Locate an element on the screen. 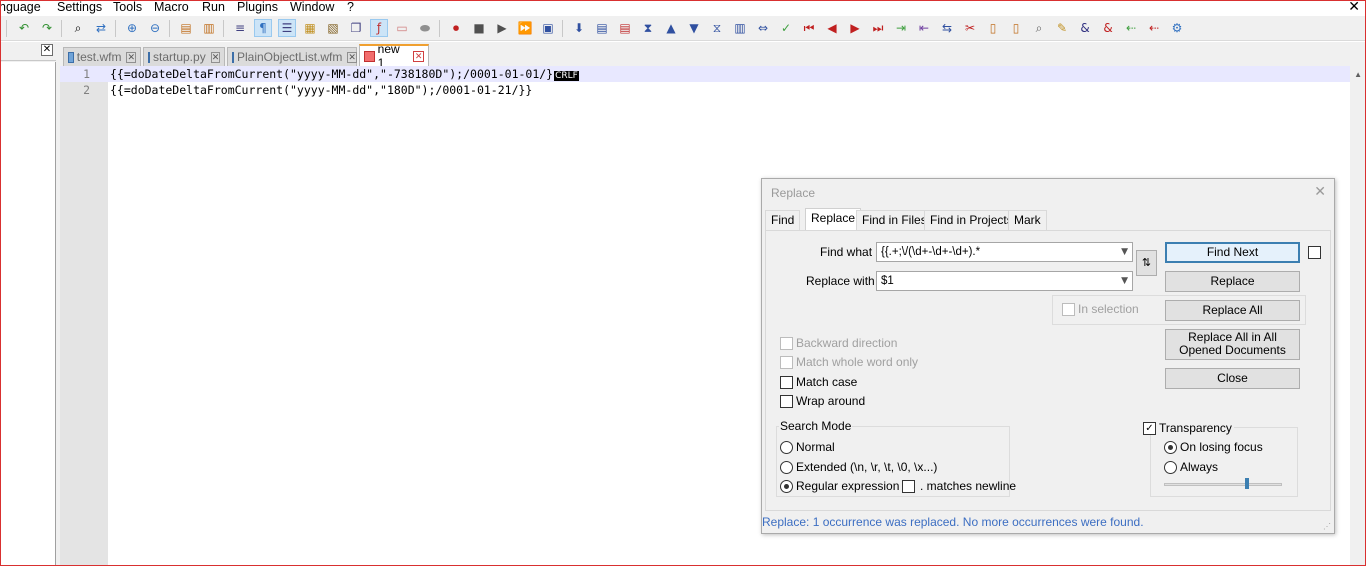  close-button: Close is located at coordinates (1232, 378).